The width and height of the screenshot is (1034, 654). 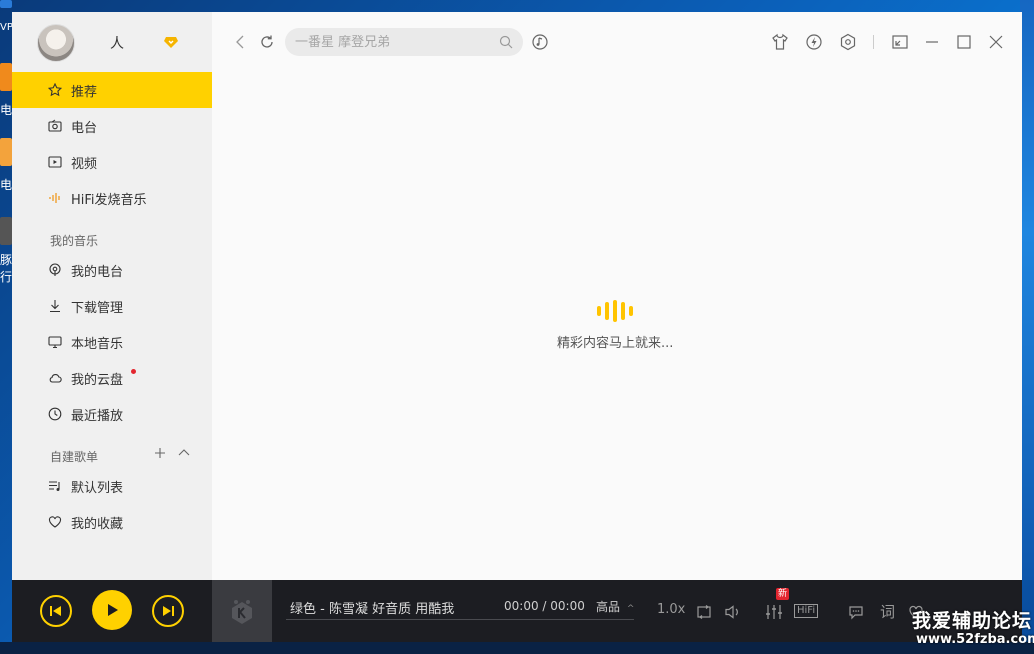 What do you see at coordinates (517, 648) in the screenshot?
I see `taskbar` at bounding box center [517, 648].